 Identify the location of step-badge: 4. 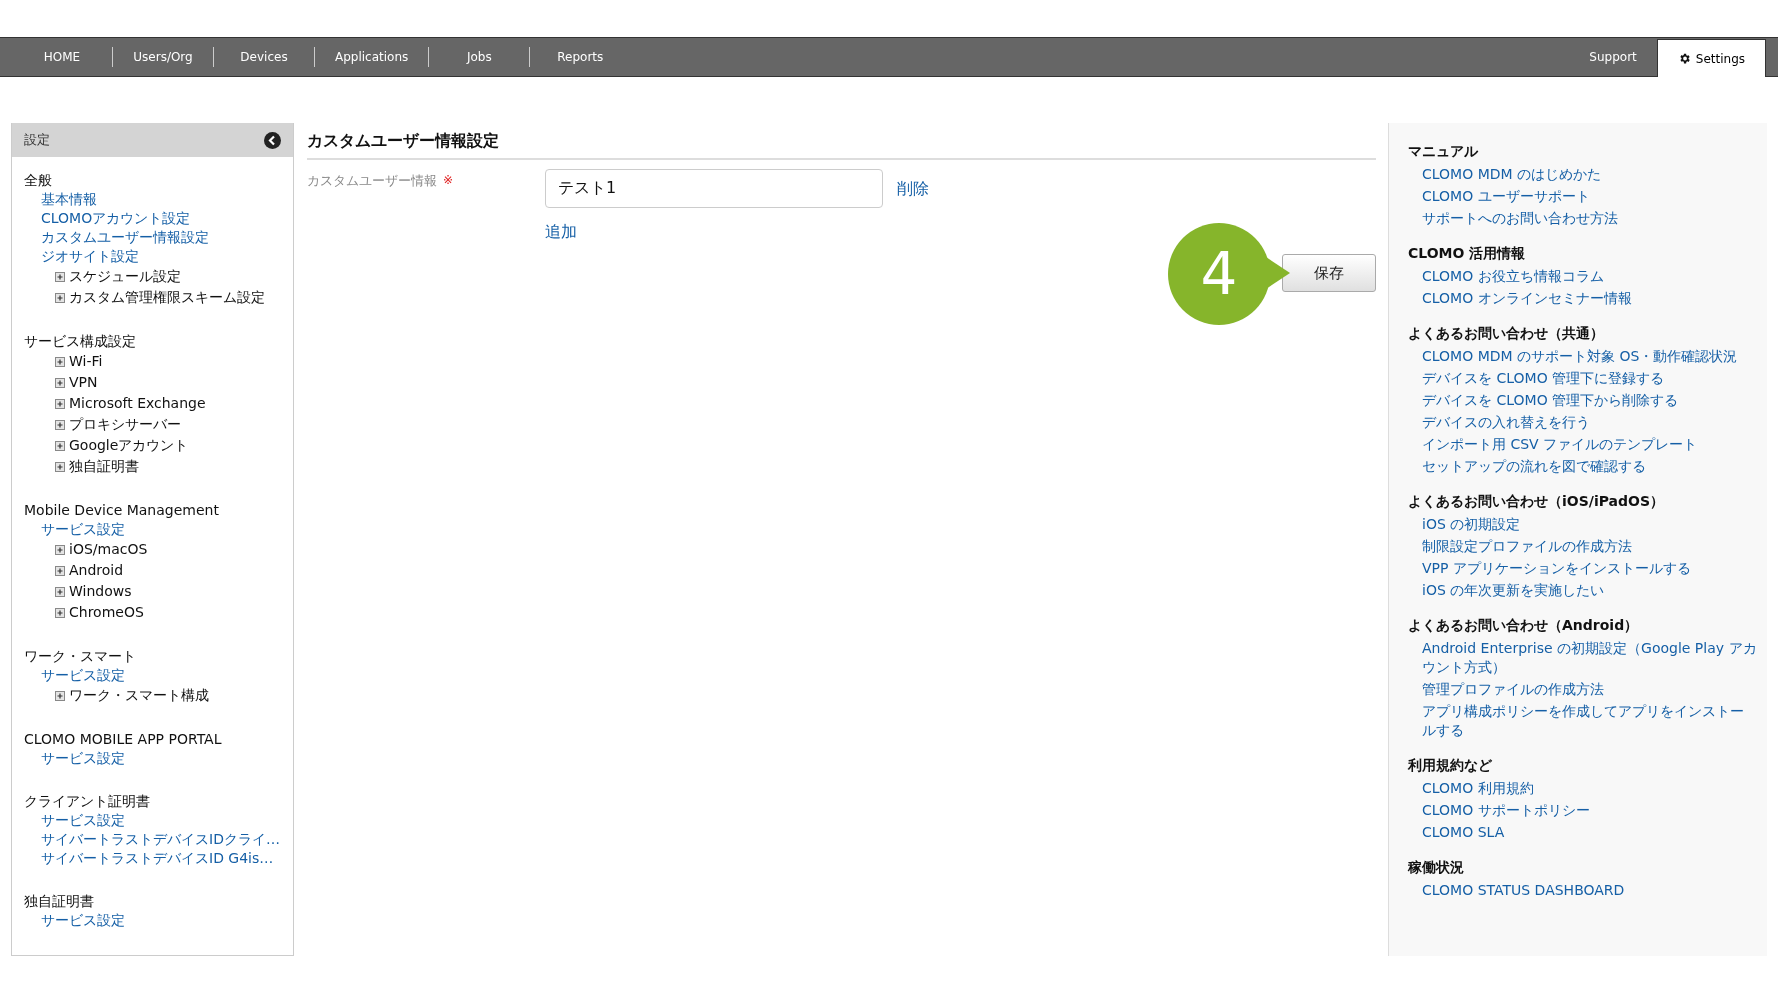
(1219, 274).